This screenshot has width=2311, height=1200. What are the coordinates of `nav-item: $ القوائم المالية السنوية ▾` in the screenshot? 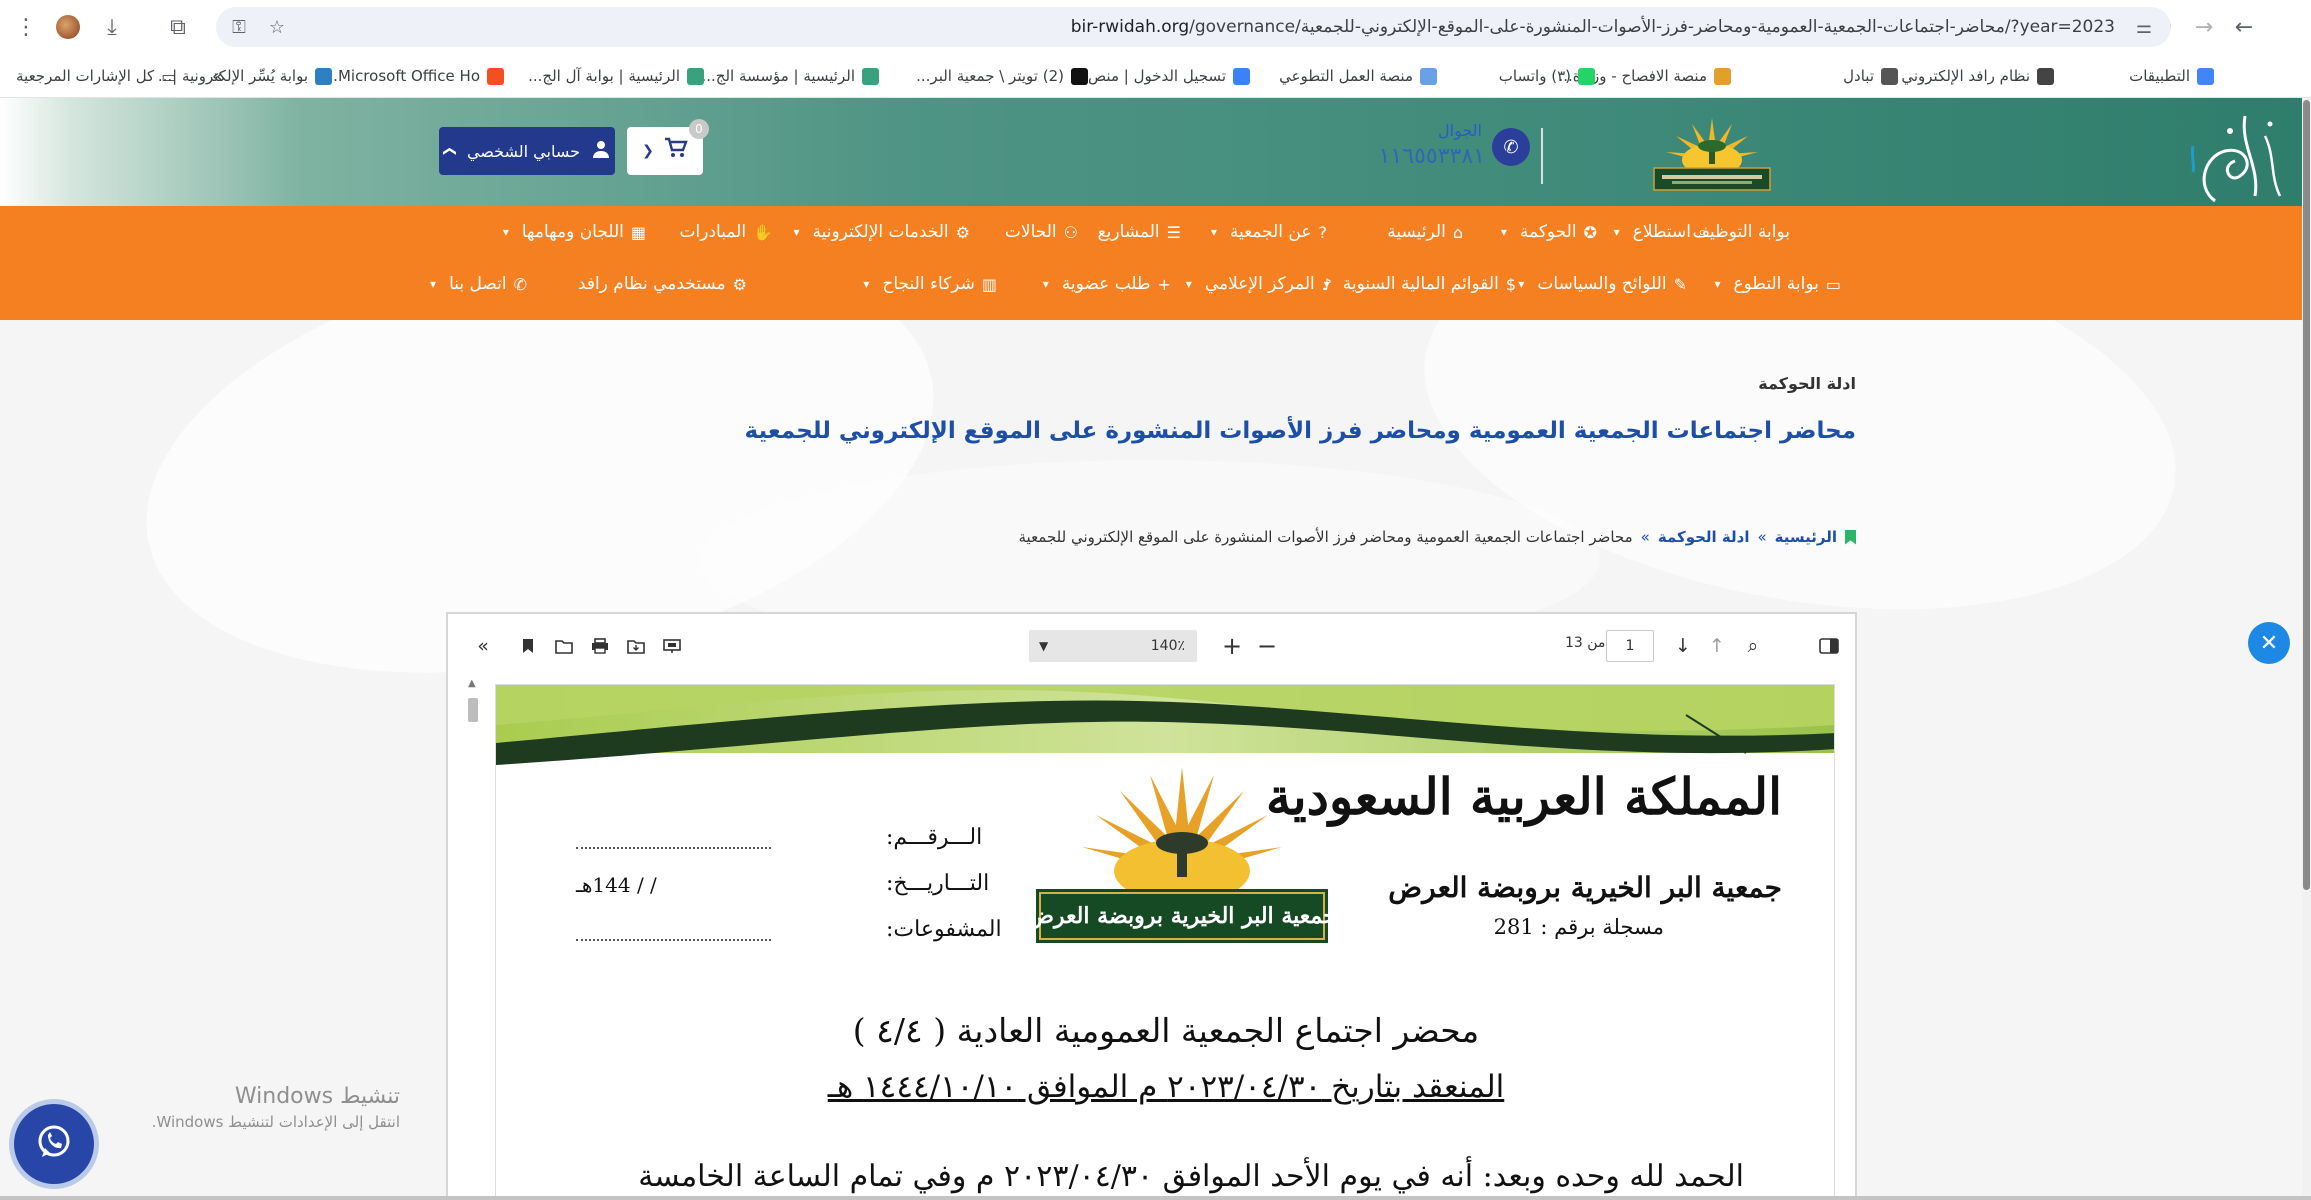 It's located at (1420, 284).